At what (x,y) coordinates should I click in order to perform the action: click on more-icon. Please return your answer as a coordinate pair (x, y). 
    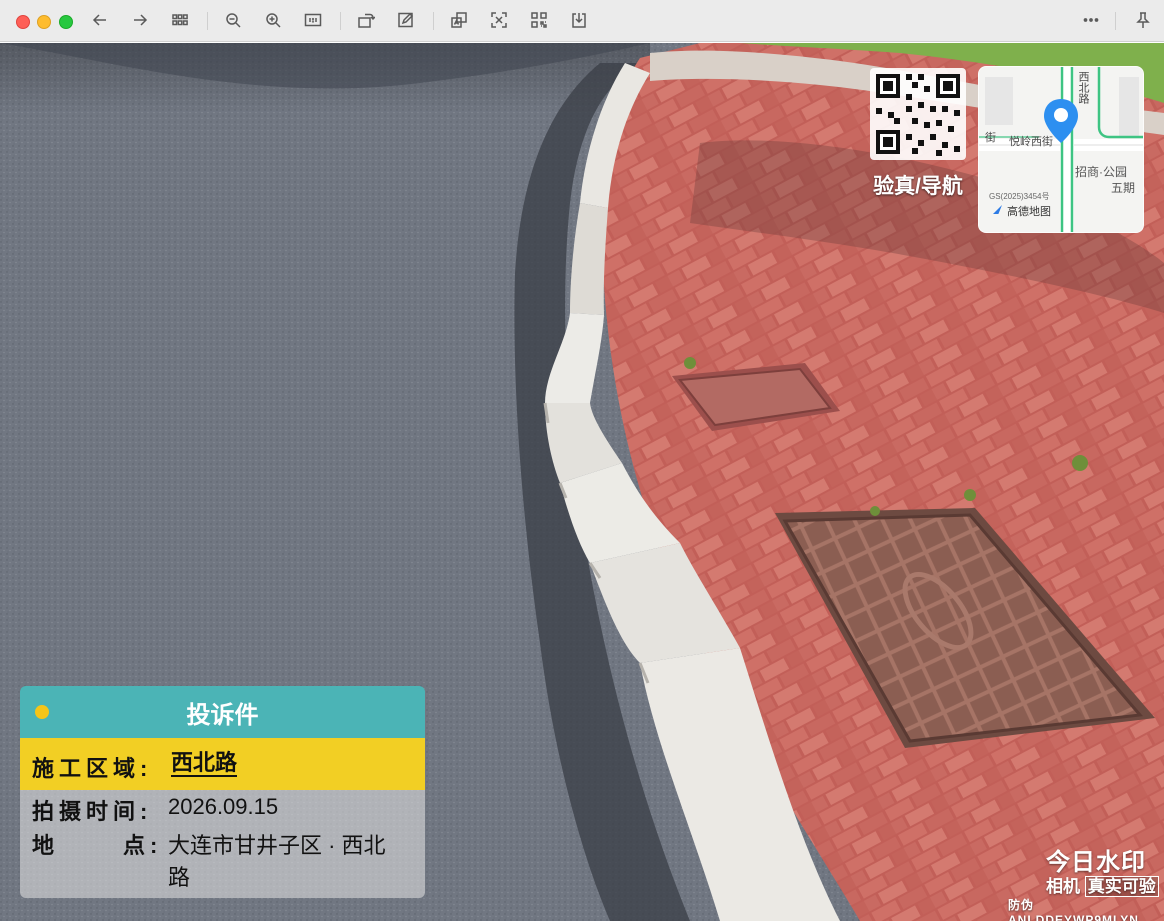
    Looking at the image, I should click on (1091, 20).